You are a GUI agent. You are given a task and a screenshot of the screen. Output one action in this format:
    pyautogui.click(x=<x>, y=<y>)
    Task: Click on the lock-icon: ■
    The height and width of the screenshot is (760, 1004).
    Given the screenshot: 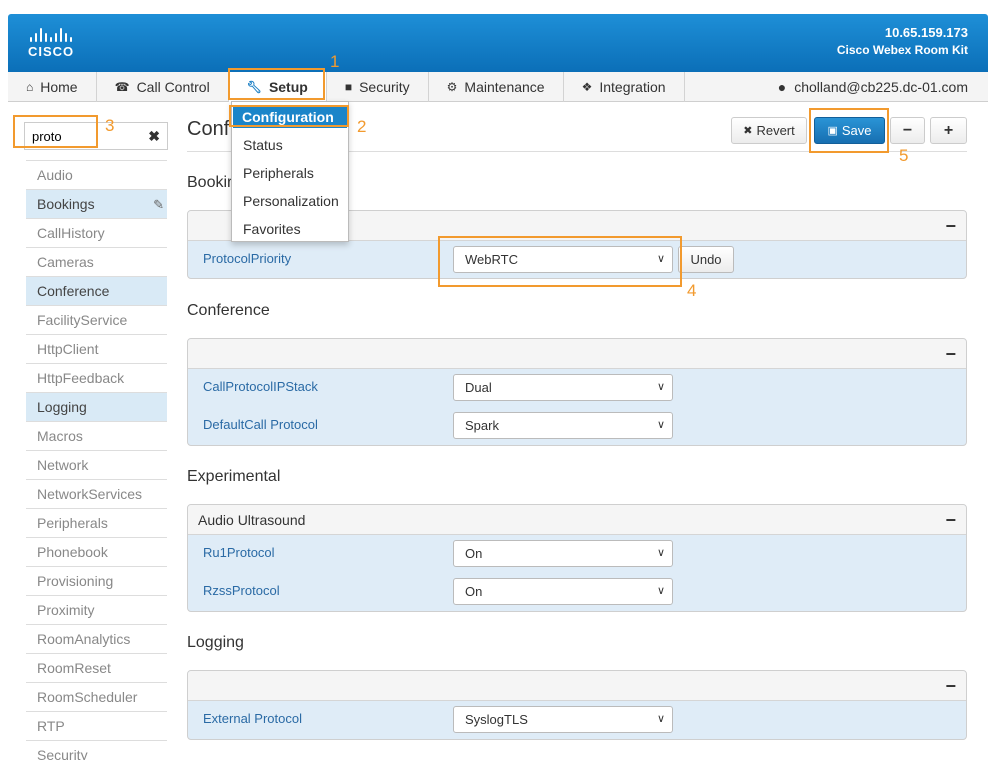 What is the action you would take?
    pyautogui.click(x=348, y=87)
    